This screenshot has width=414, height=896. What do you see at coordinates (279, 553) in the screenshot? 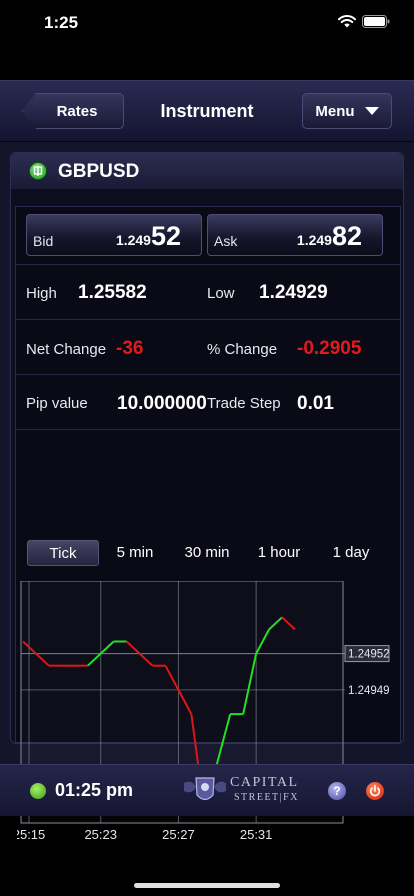
I see `tab-1hour: 1 hour` at bounding box center [279, 553].